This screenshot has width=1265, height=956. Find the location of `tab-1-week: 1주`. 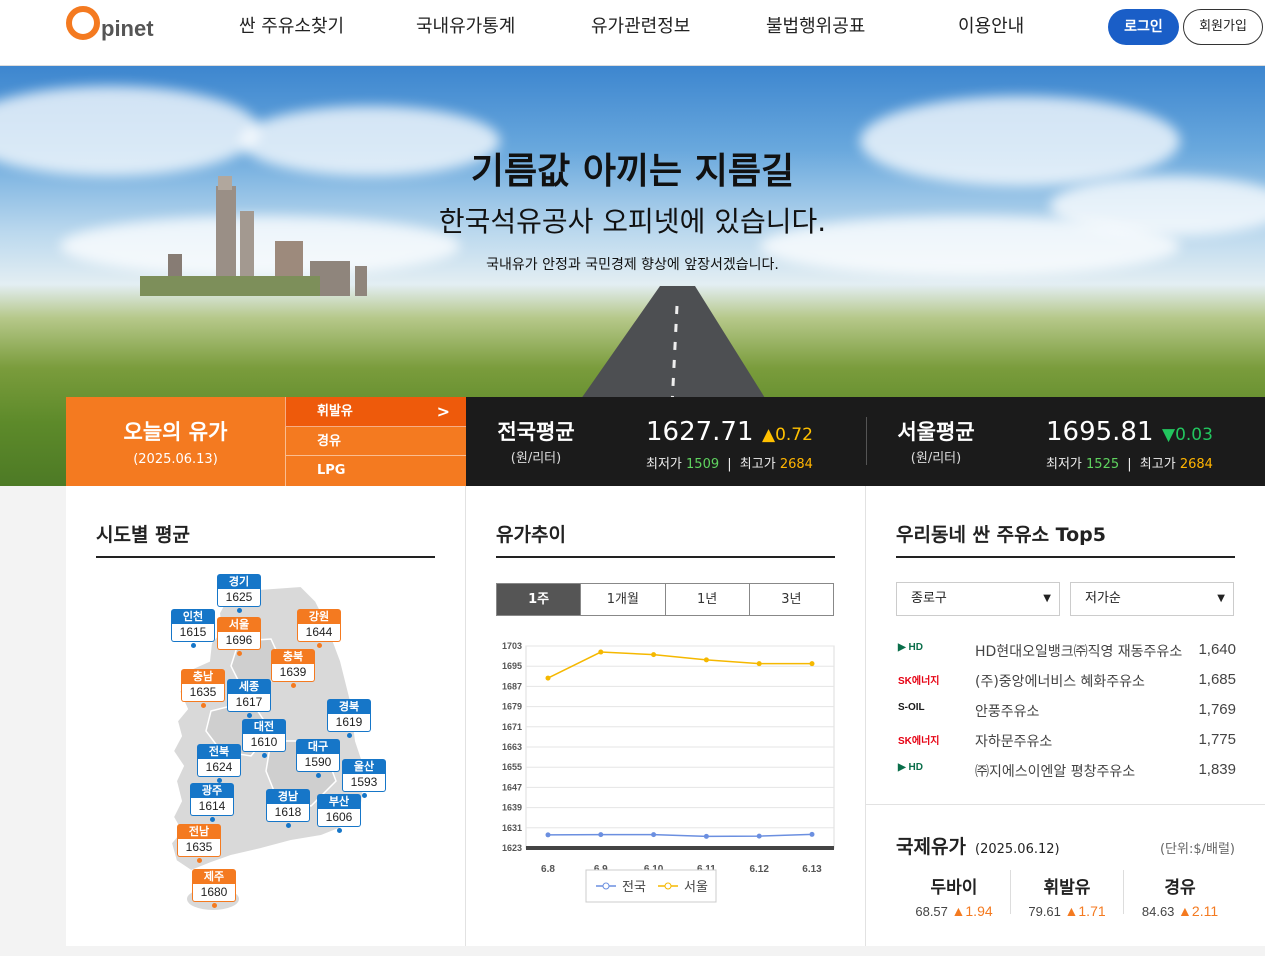

tab-1-week: 1주 is located at coordinates (539, 599).